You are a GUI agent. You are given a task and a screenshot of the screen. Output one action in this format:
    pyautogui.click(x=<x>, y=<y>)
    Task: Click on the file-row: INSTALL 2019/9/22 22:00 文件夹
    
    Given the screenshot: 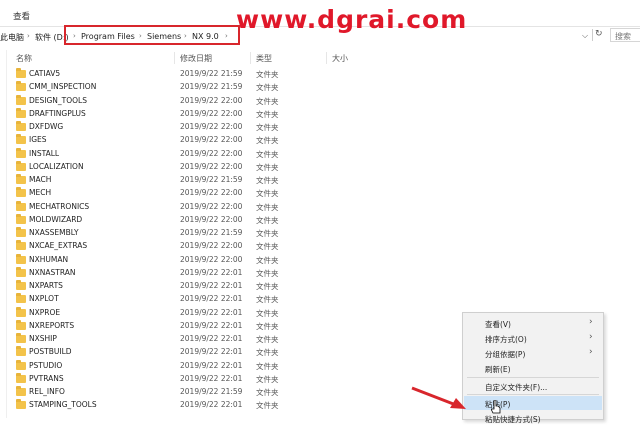 What is the action you would take?
    pyautogui.click(x=180, y=154)
    